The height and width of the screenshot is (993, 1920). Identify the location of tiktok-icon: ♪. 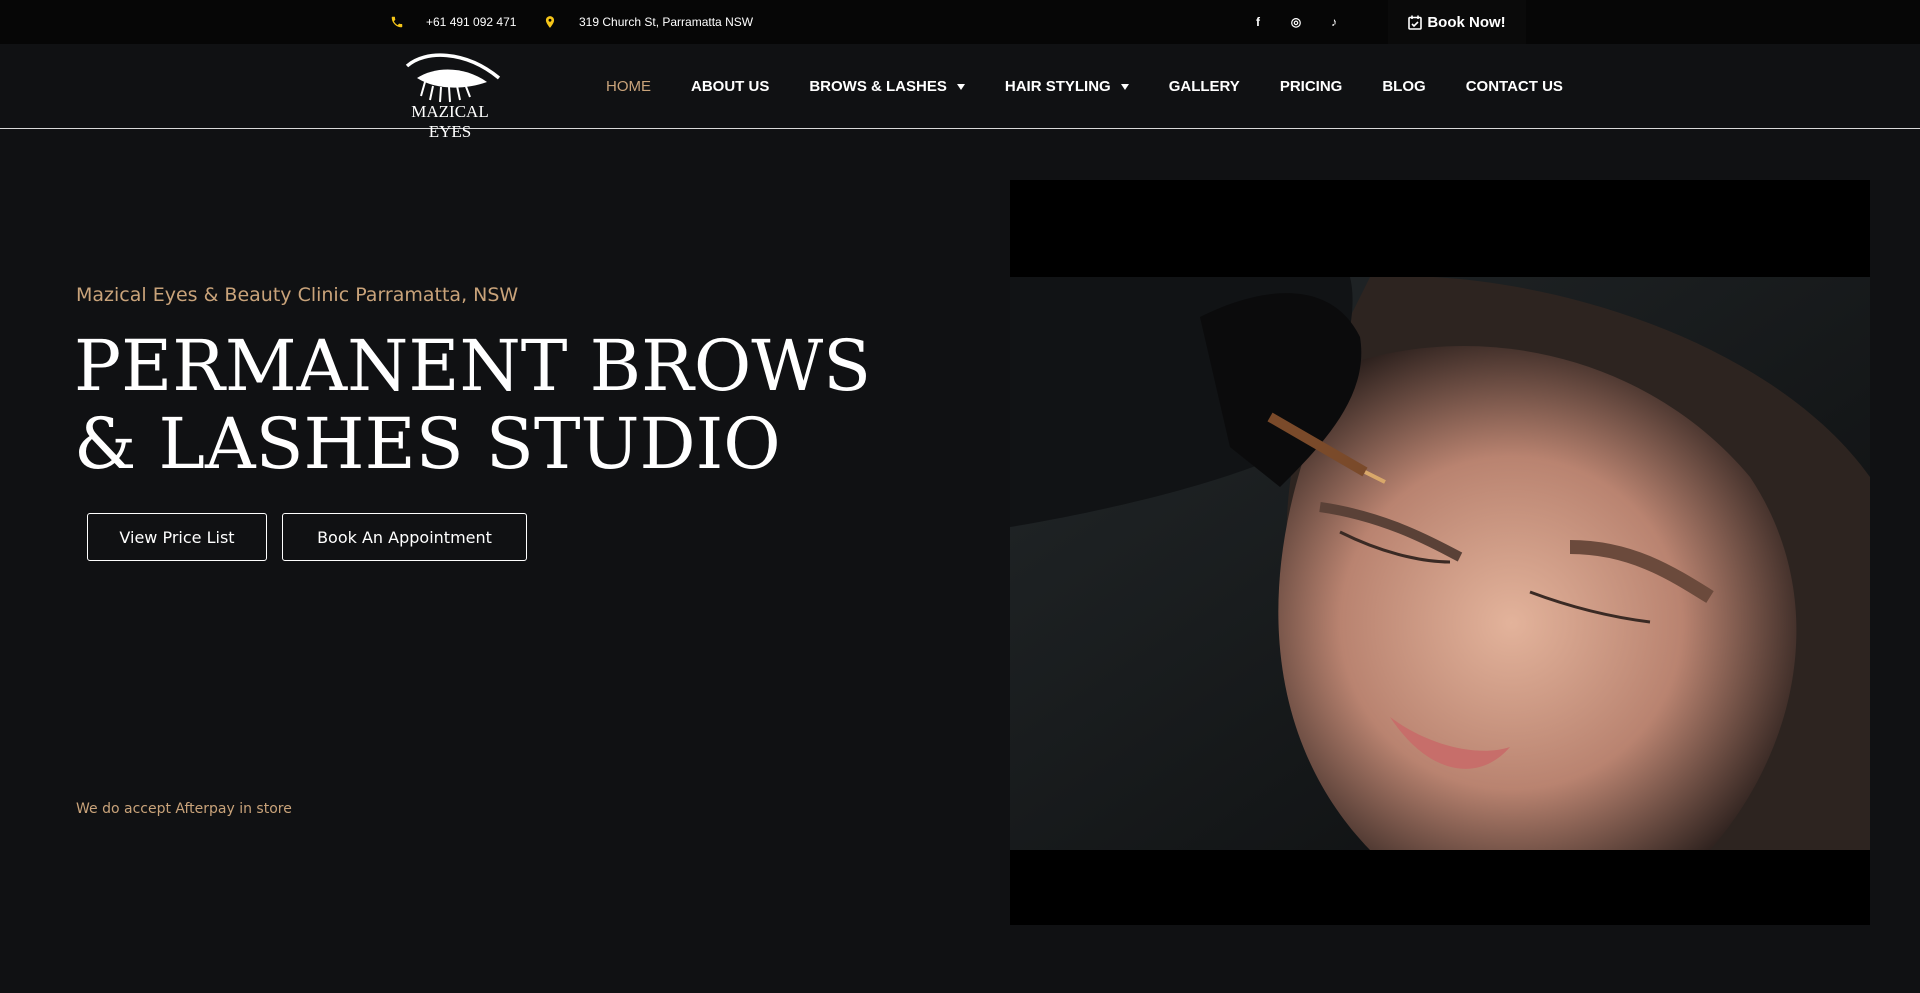
(1334, 22).